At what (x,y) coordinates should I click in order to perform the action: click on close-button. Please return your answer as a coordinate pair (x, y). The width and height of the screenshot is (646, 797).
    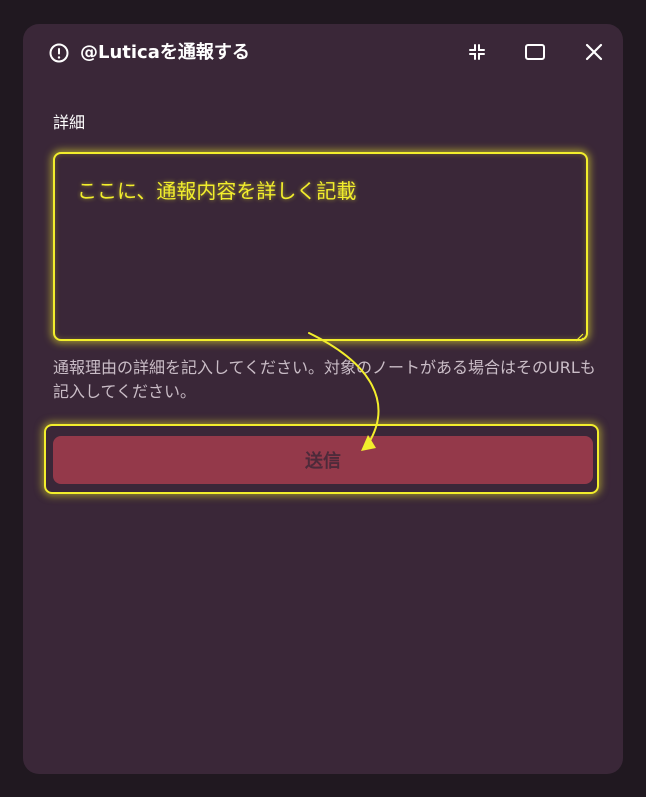
    Looking at the image, I should click on (594, 54).